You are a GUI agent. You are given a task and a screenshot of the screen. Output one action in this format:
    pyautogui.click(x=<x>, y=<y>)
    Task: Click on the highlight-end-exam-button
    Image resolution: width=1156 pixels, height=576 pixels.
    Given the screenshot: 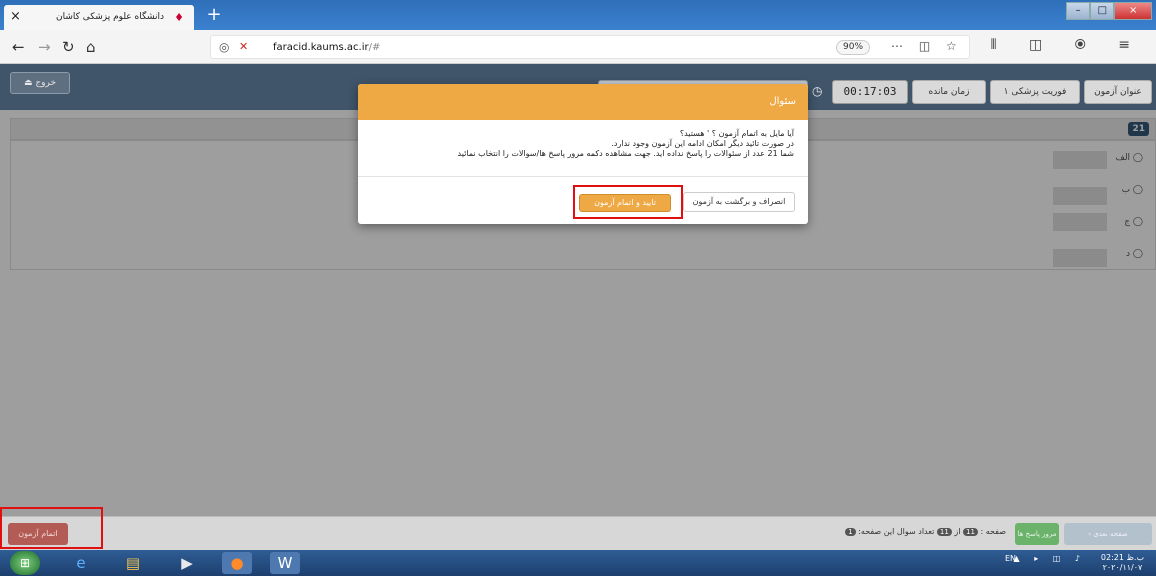 What is the action you would take?
    pyautogui.click(x=51, y=528)
    